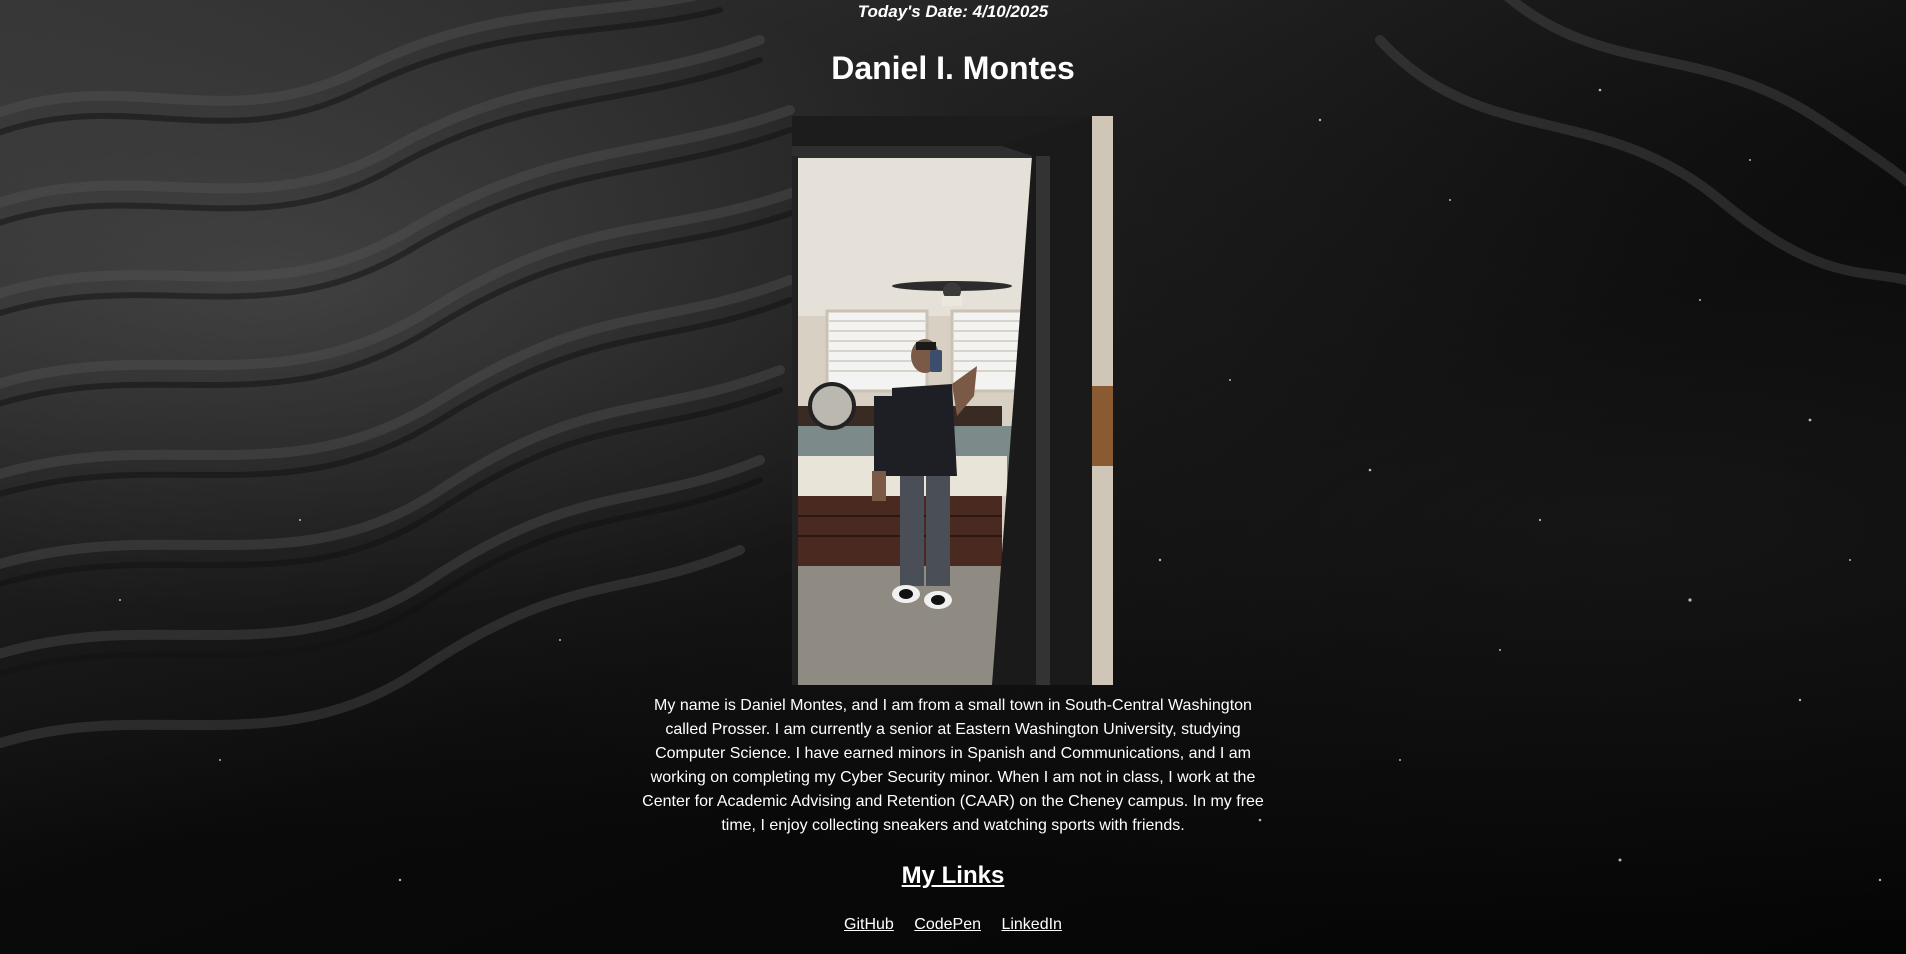 The image size is (1906, 954). What do you see at coordinates (953, 875) in the screenshot?
I see `links-heading: My Links` at bounding box center [953, 875].